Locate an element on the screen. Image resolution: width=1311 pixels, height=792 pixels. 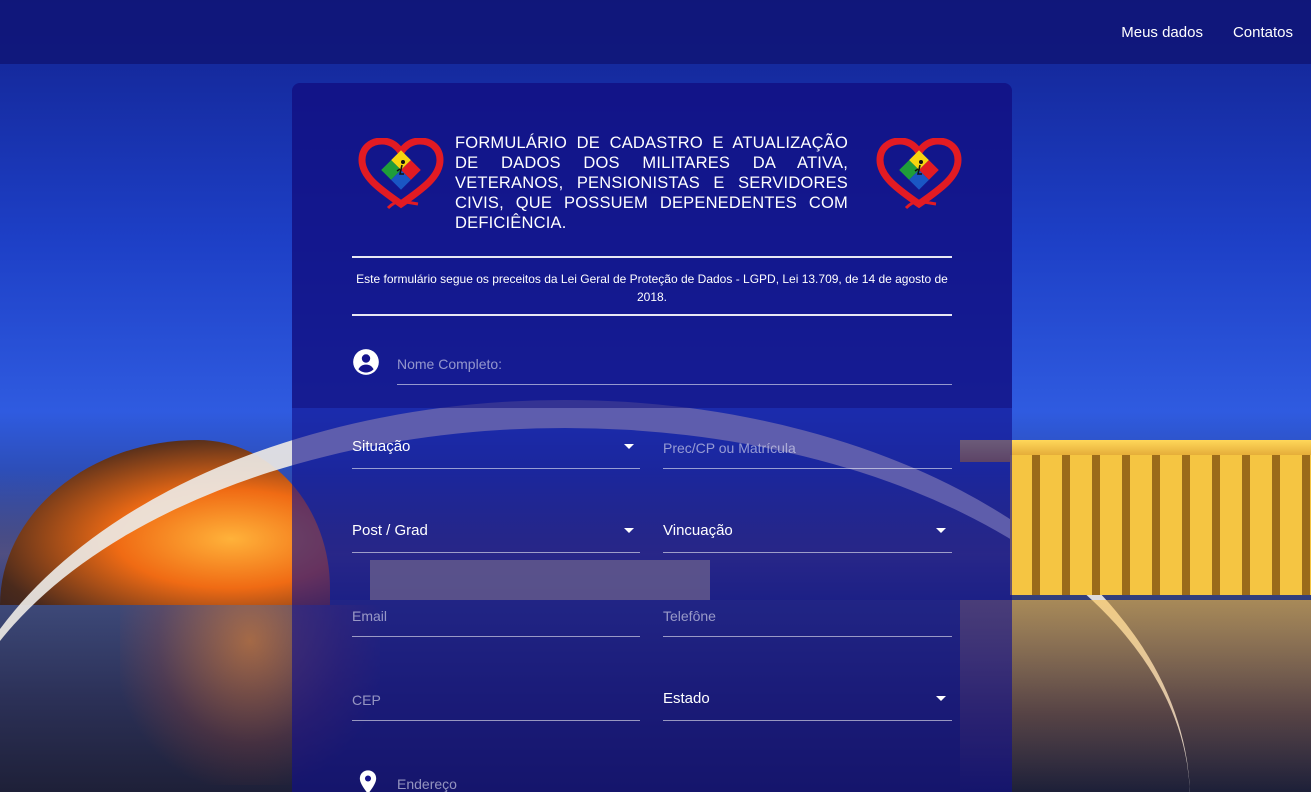
prec-cp-input: Prec/CP ou Matrícula is located at coordinates (807, 452).